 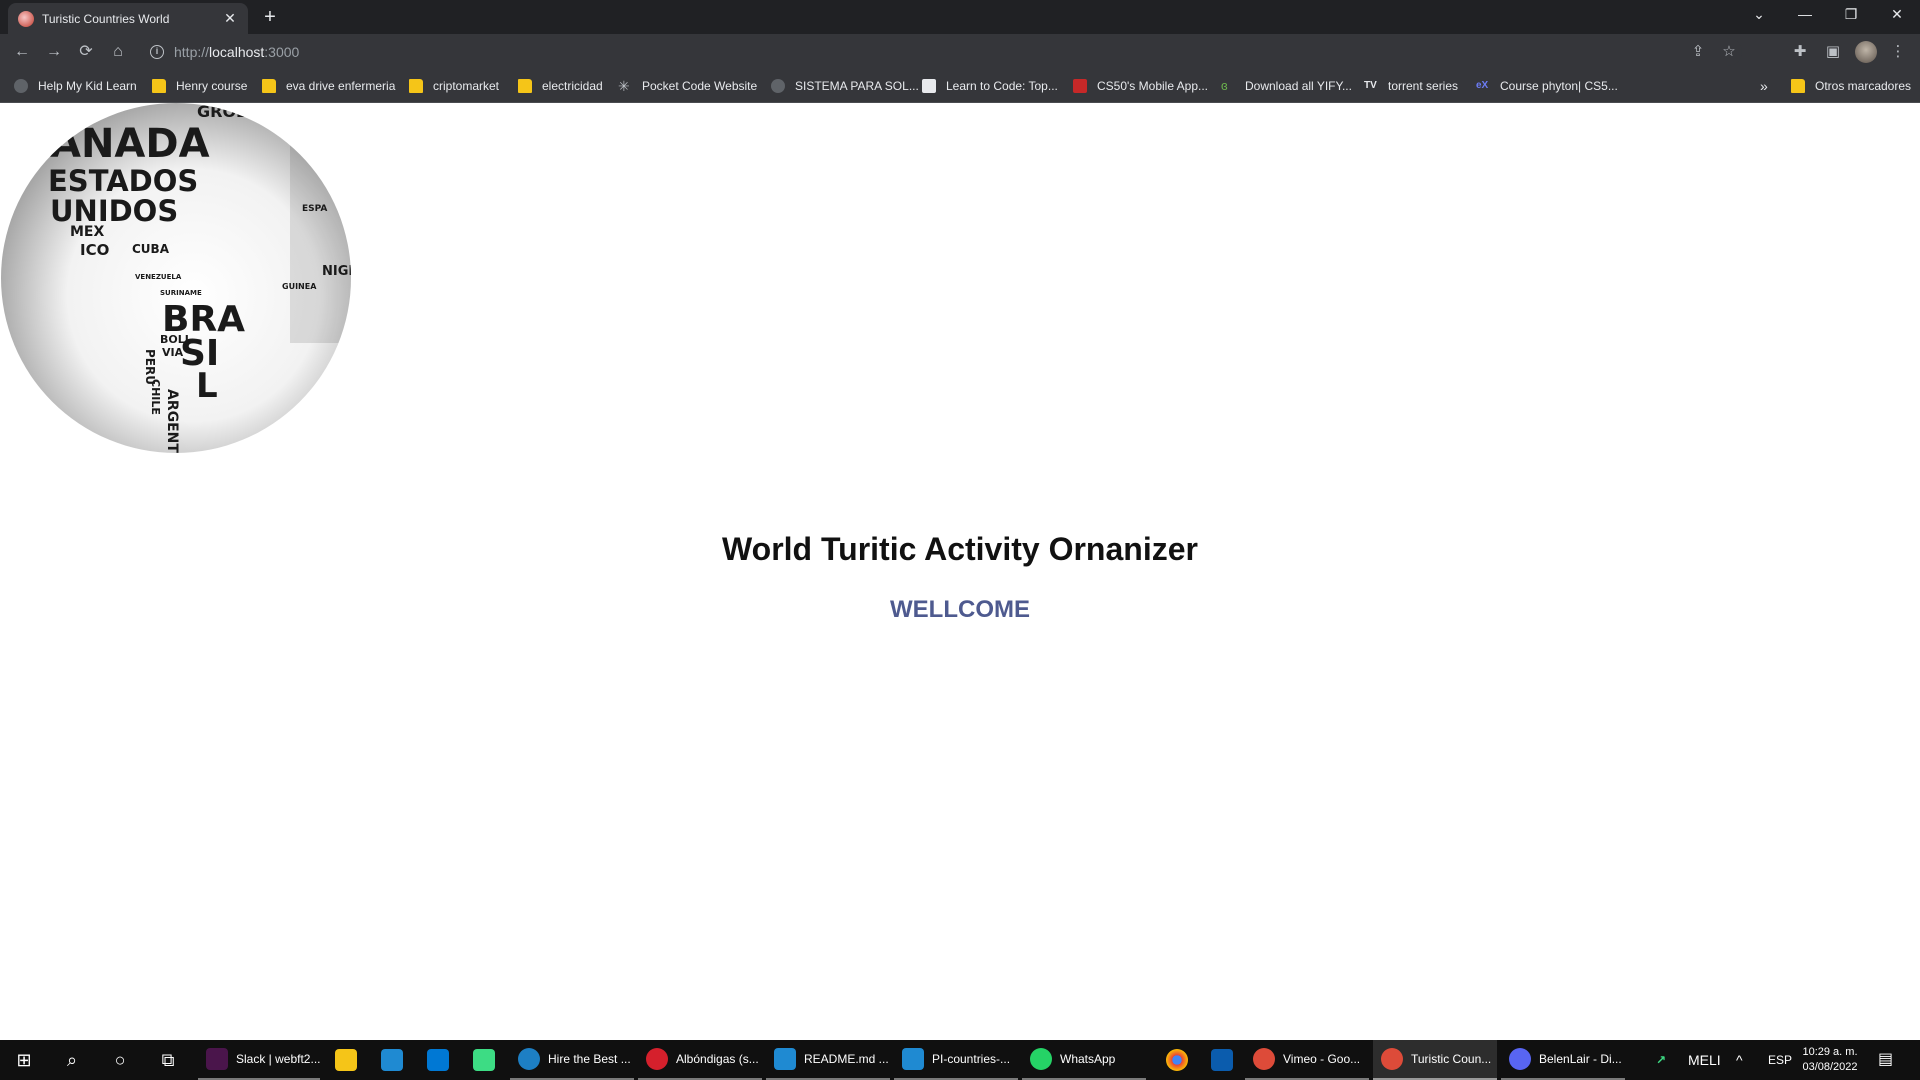 What do you see at coordinates (106, 18) in the screenshot?
I see `tab-title: Turistic Countries World` at bounding box center [106, 18].